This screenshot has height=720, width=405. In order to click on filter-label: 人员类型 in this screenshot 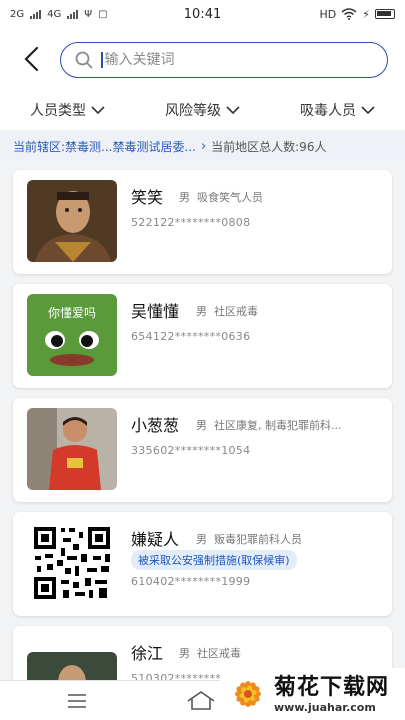, I will do `click(58, 111)`.